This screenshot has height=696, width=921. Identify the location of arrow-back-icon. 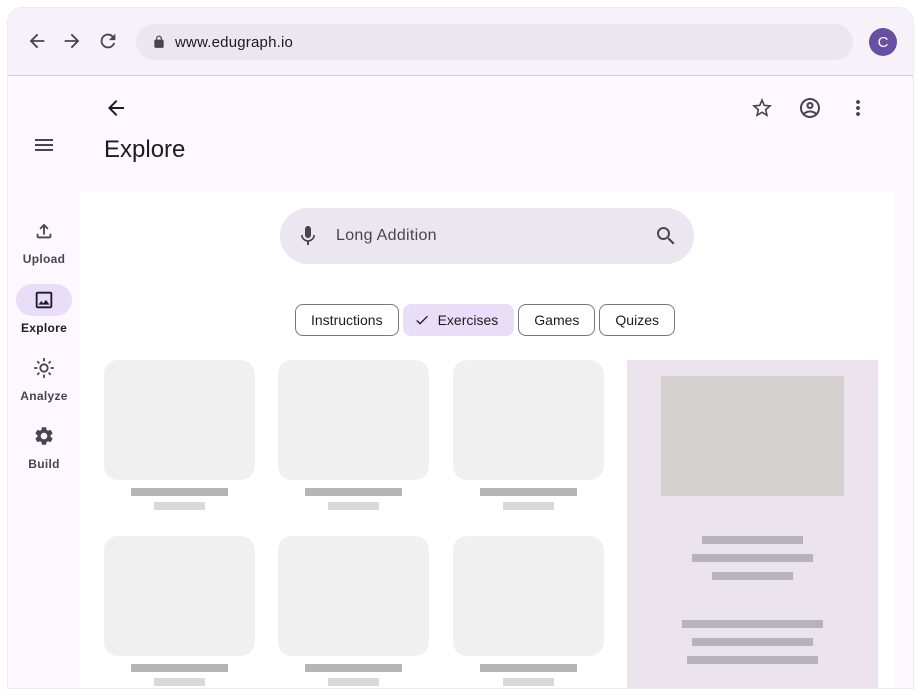
(116, 108).